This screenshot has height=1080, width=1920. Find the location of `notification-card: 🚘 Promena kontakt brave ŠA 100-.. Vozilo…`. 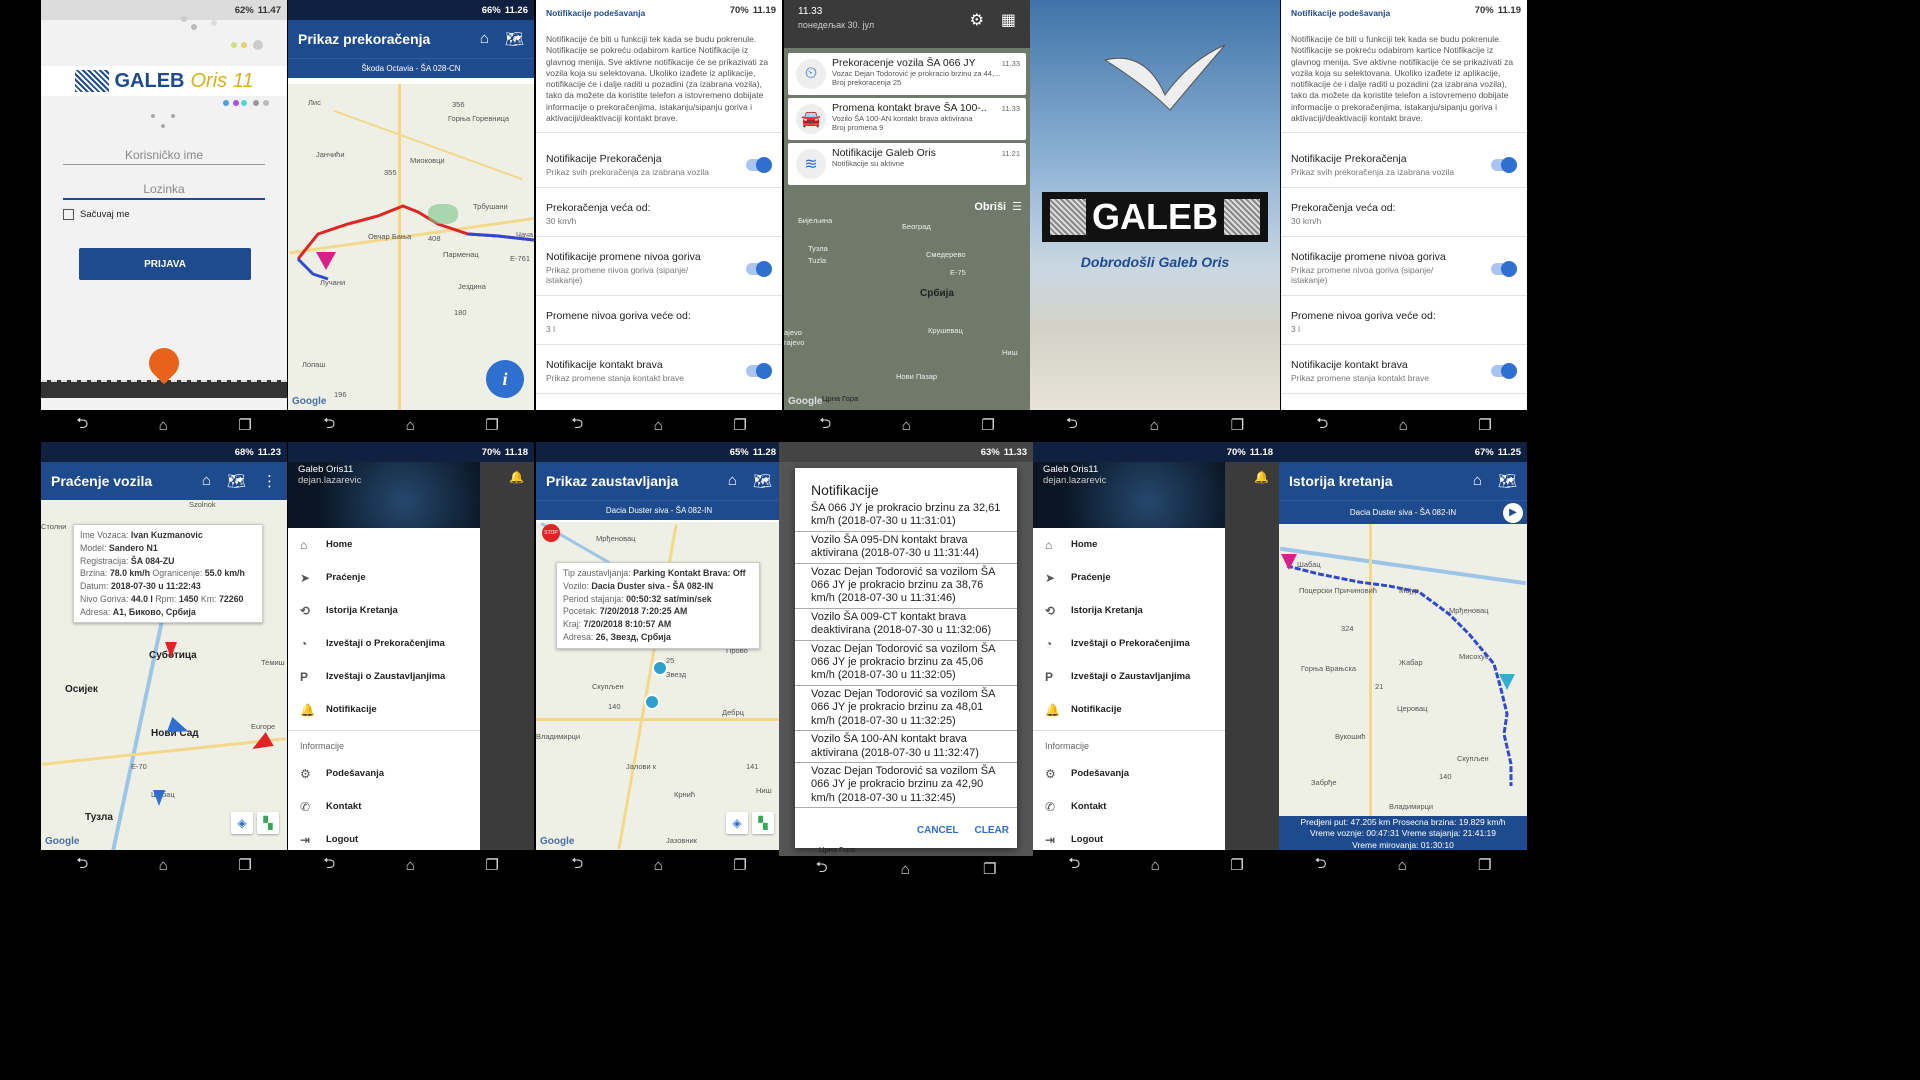

notification-card: 🚘 Promena kontakt brave ŠA 100-.. Vozilo… is located at coordinates (907, 119).